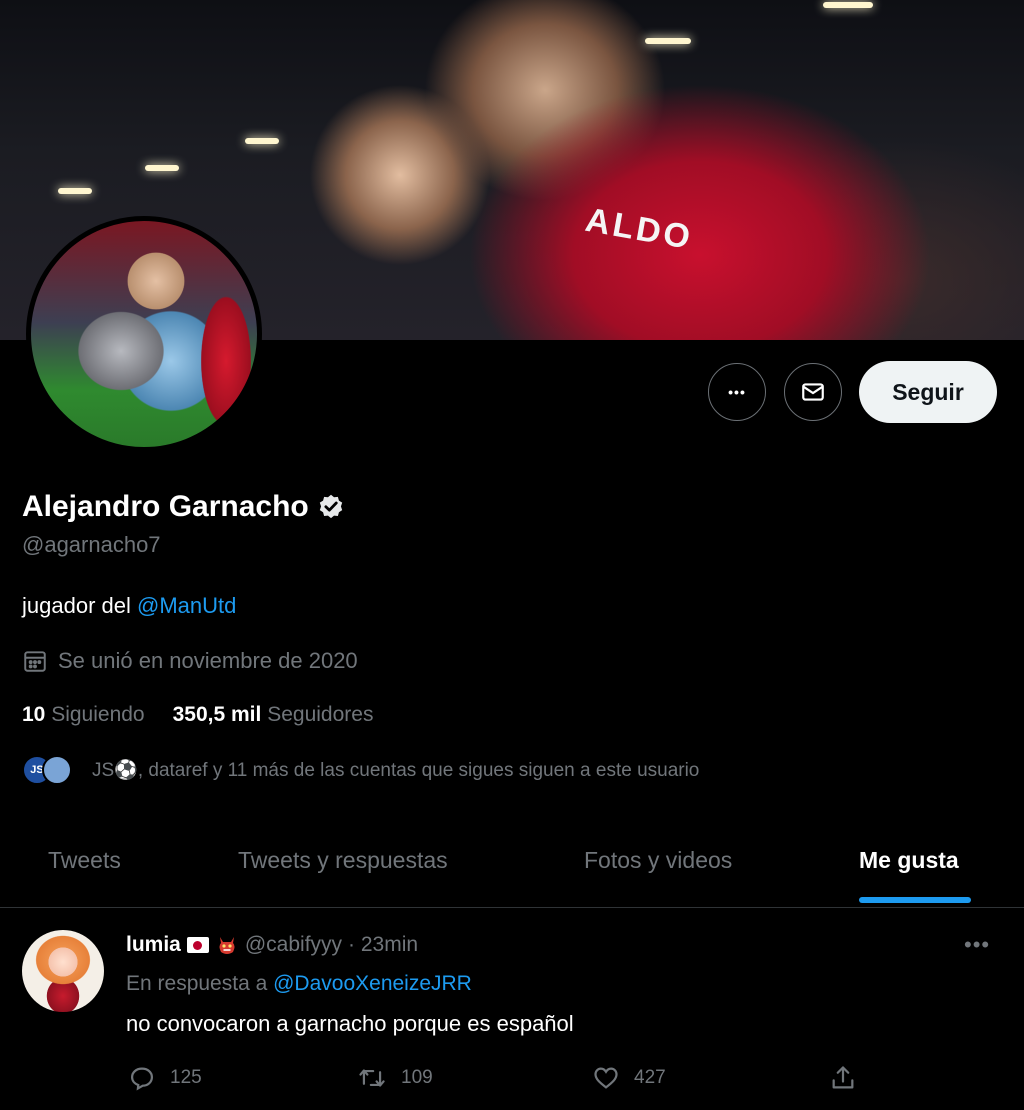  I want to click on following-label: Siguiendo, so click(98, 714).